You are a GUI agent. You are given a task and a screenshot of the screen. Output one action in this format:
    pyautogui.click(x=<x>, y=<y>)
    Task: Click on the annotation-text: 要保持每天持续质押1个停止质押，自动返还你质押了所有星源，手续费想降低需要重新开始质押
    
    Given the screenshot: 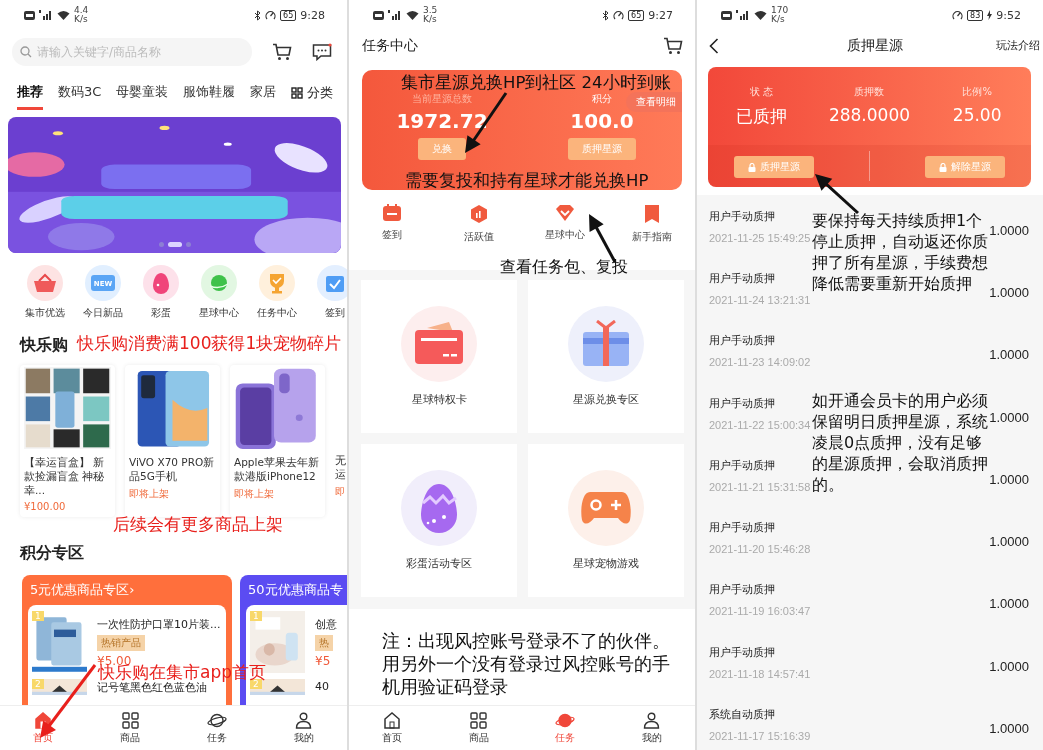 What is the action you would take?
    pyautogui.click(x=900, y=252)
    